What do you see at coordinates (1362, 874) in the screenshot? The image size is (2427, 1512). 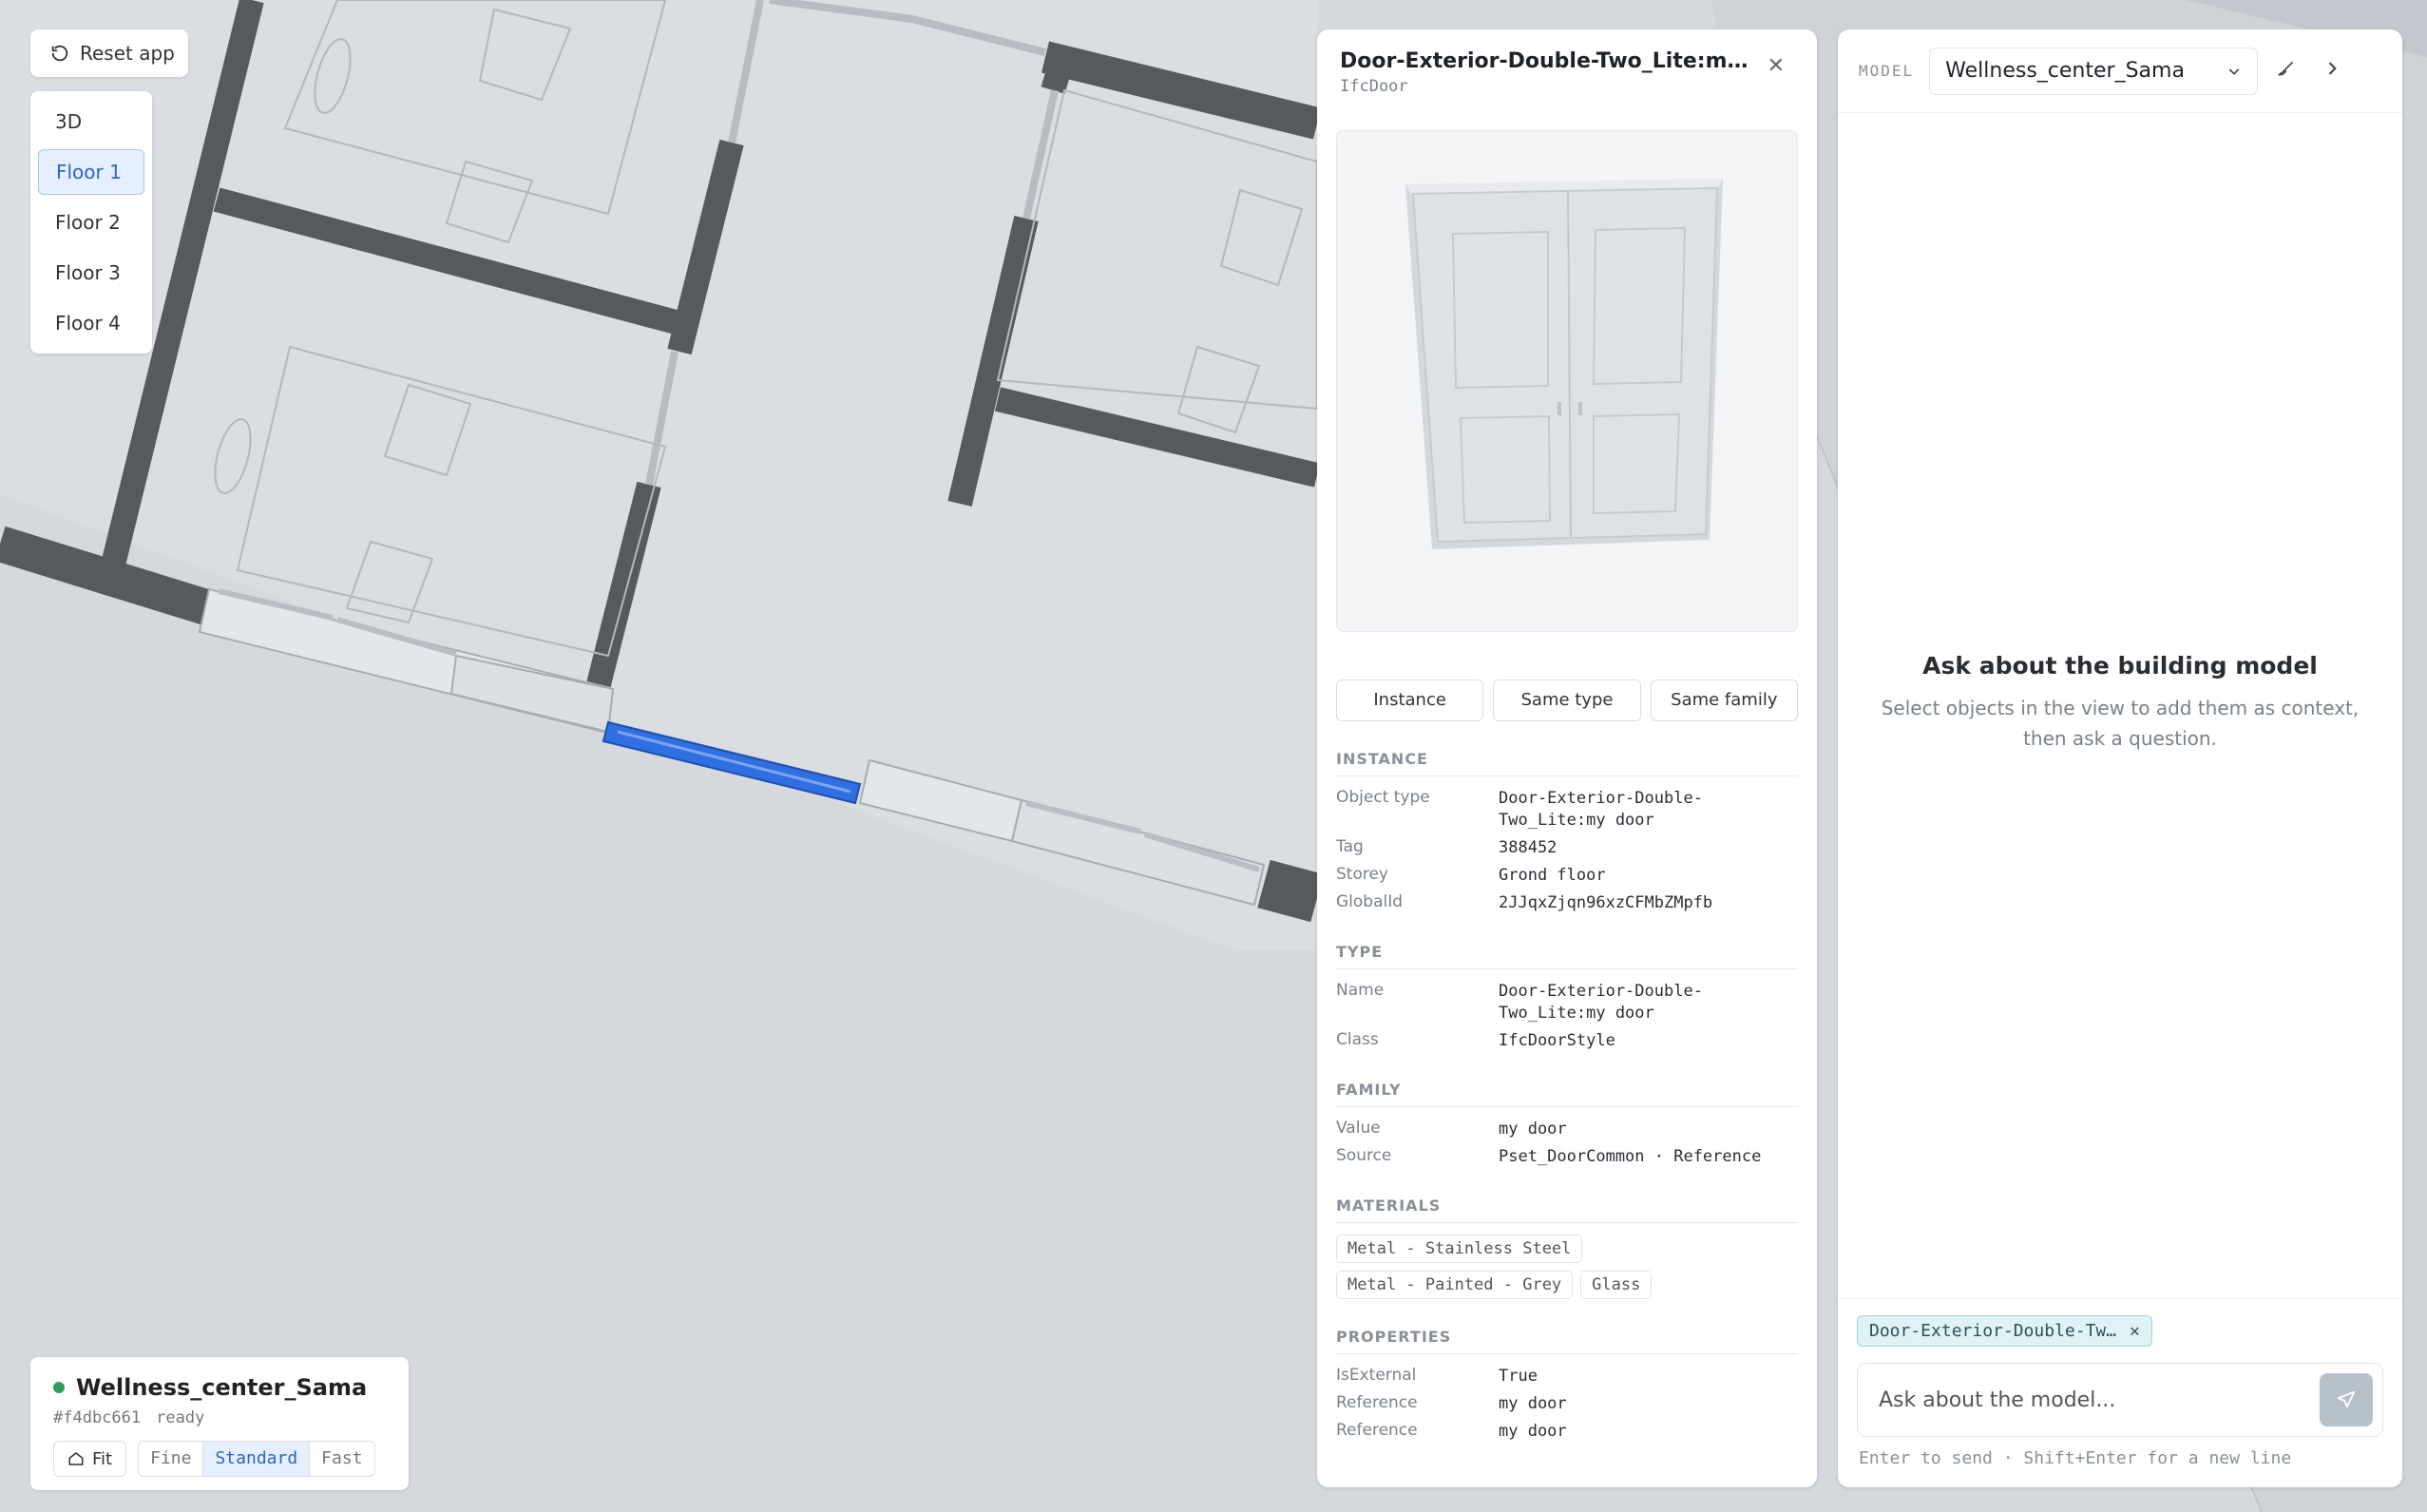 I see `storey-key: Storey` at bounding box center [1362, 874].